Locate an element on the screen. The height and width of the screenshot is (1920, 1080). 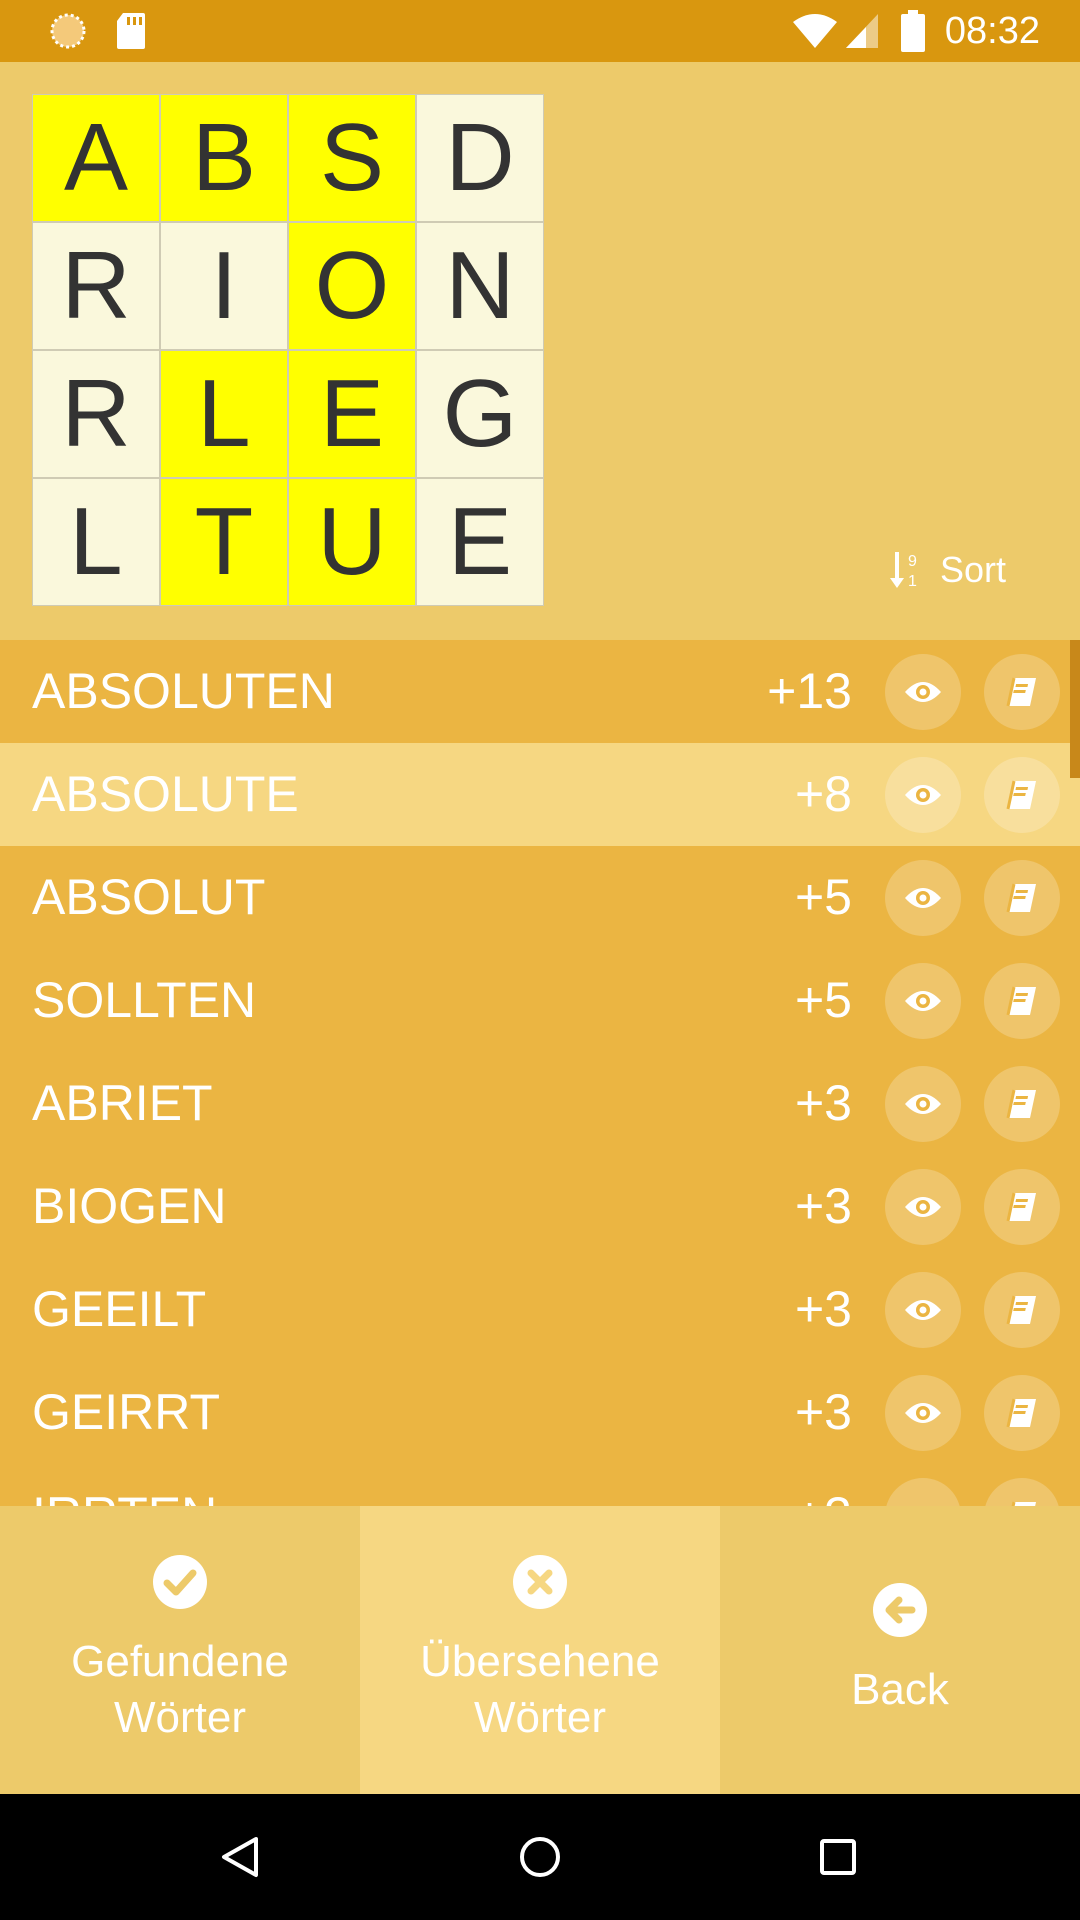
word-text: GEIRRT is located at coordinates (126, 1412).